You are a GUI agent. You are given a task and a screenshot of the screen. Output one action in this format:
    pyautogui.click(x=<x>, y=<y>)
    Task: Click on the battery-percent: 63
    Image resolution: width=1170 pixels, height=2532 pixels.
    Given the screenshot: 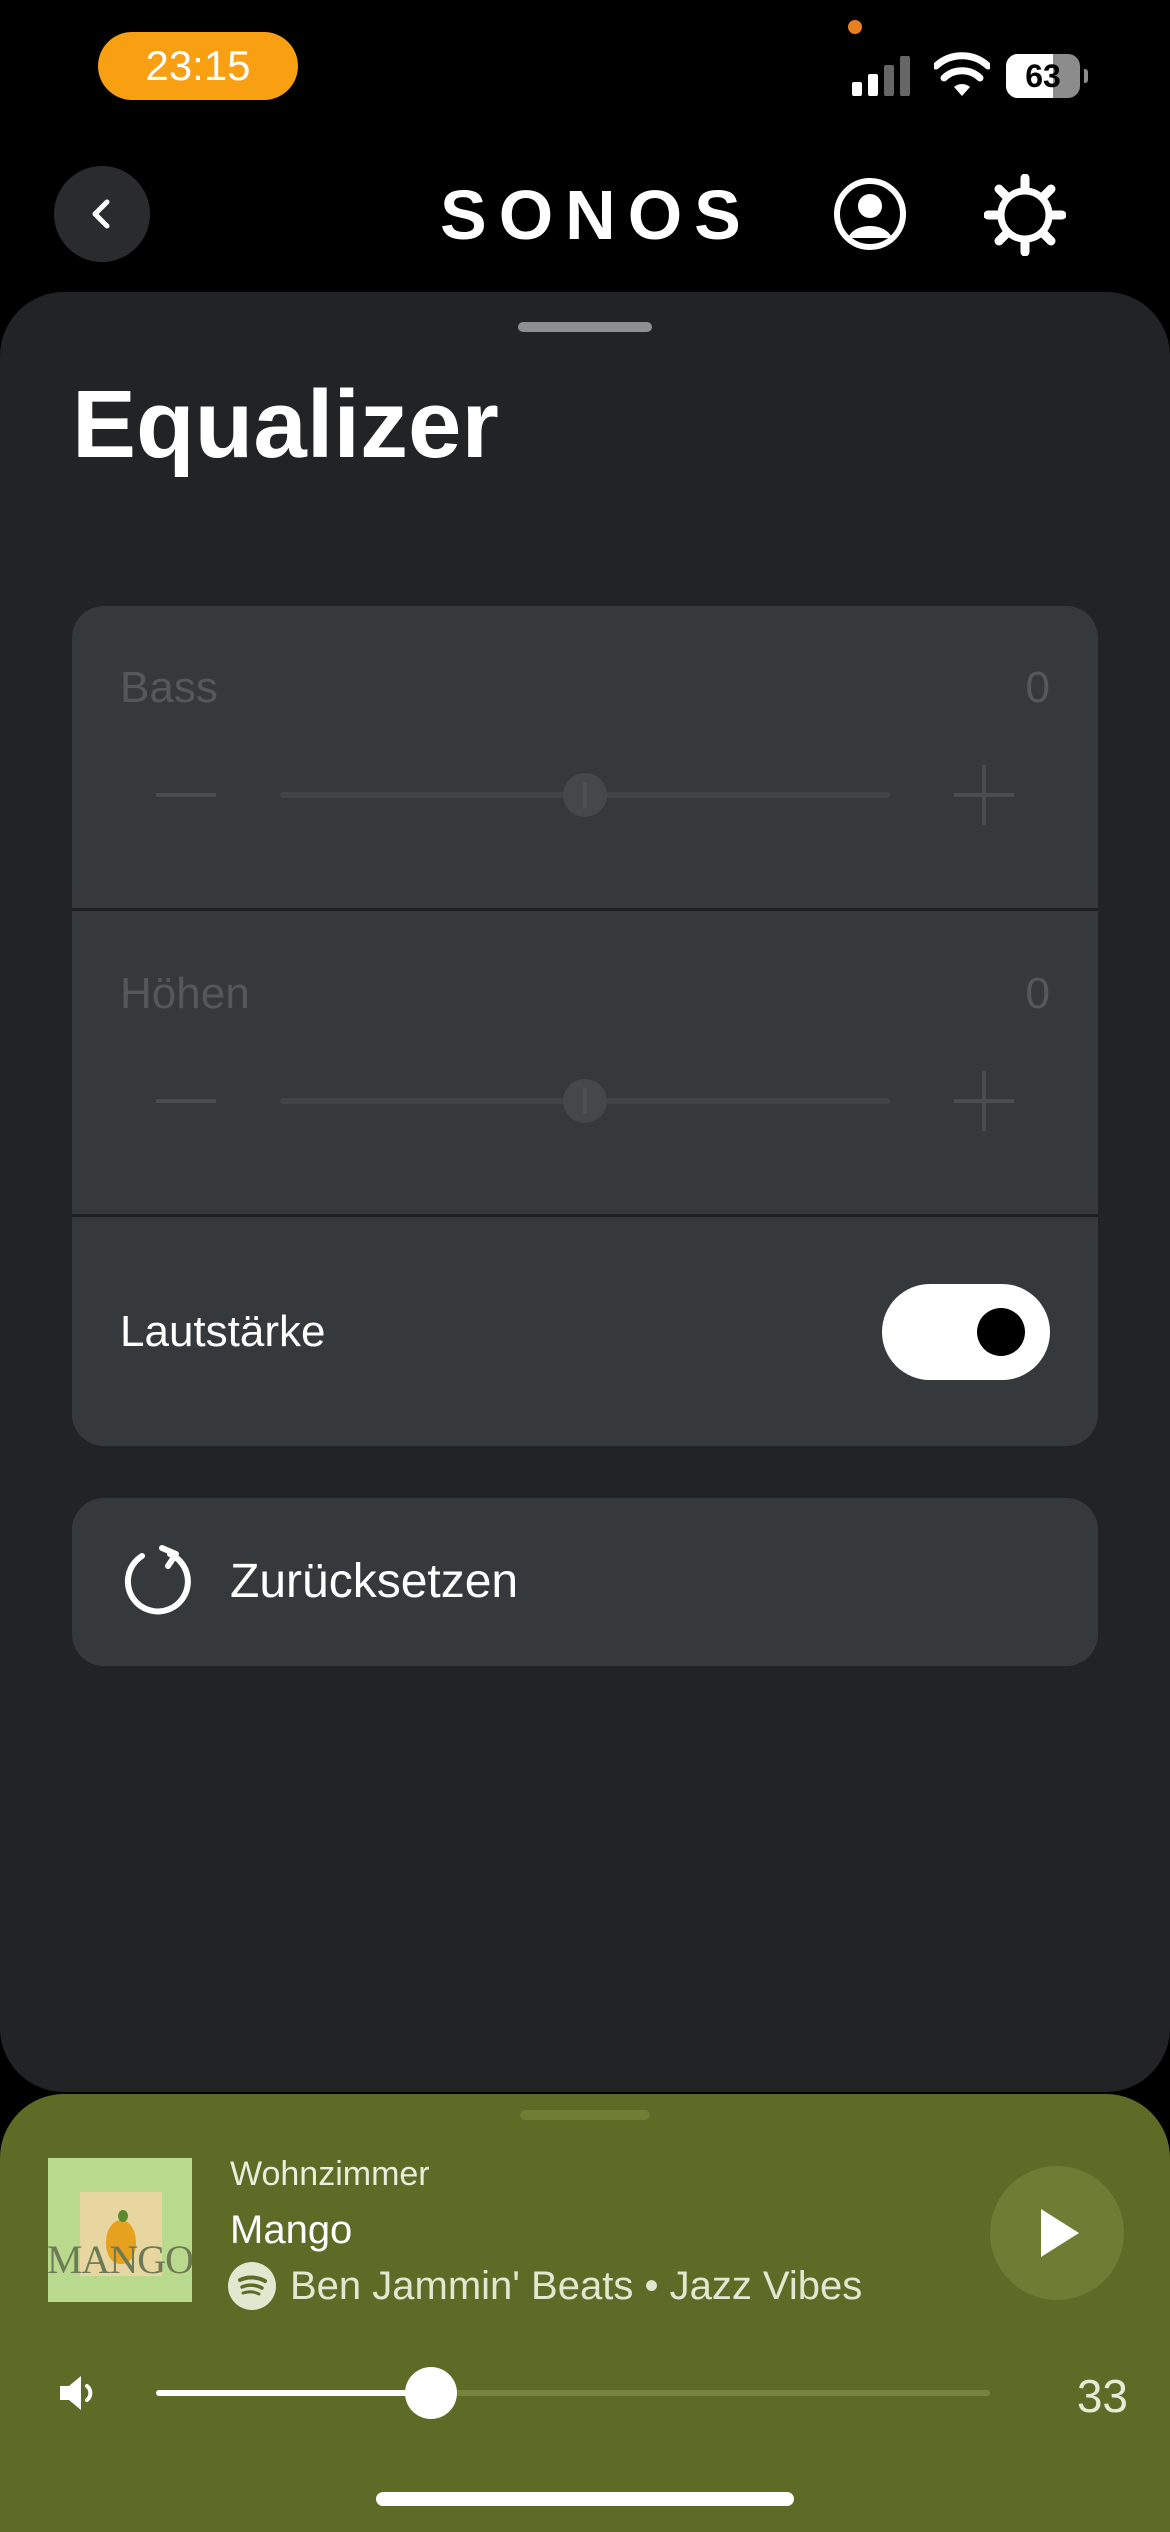 What is the action you would take?
    pyautogui.click(x=1043, y=76)
    